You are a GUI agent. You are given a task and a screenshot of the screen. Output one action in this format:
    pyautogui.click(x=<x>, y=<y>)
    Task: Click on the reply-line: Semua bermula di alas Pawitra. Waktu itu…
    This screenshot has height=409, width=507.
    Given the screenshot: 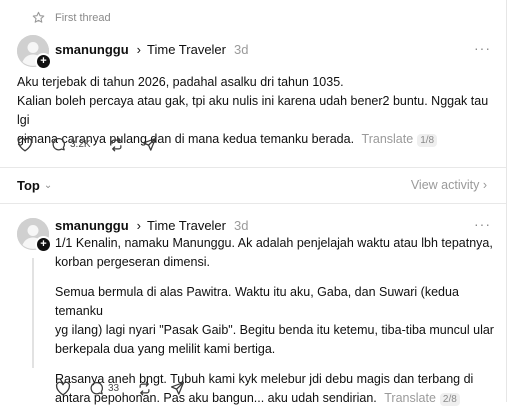 What is the action you would take?
    pyautogui.click(x=257, y=301)
    